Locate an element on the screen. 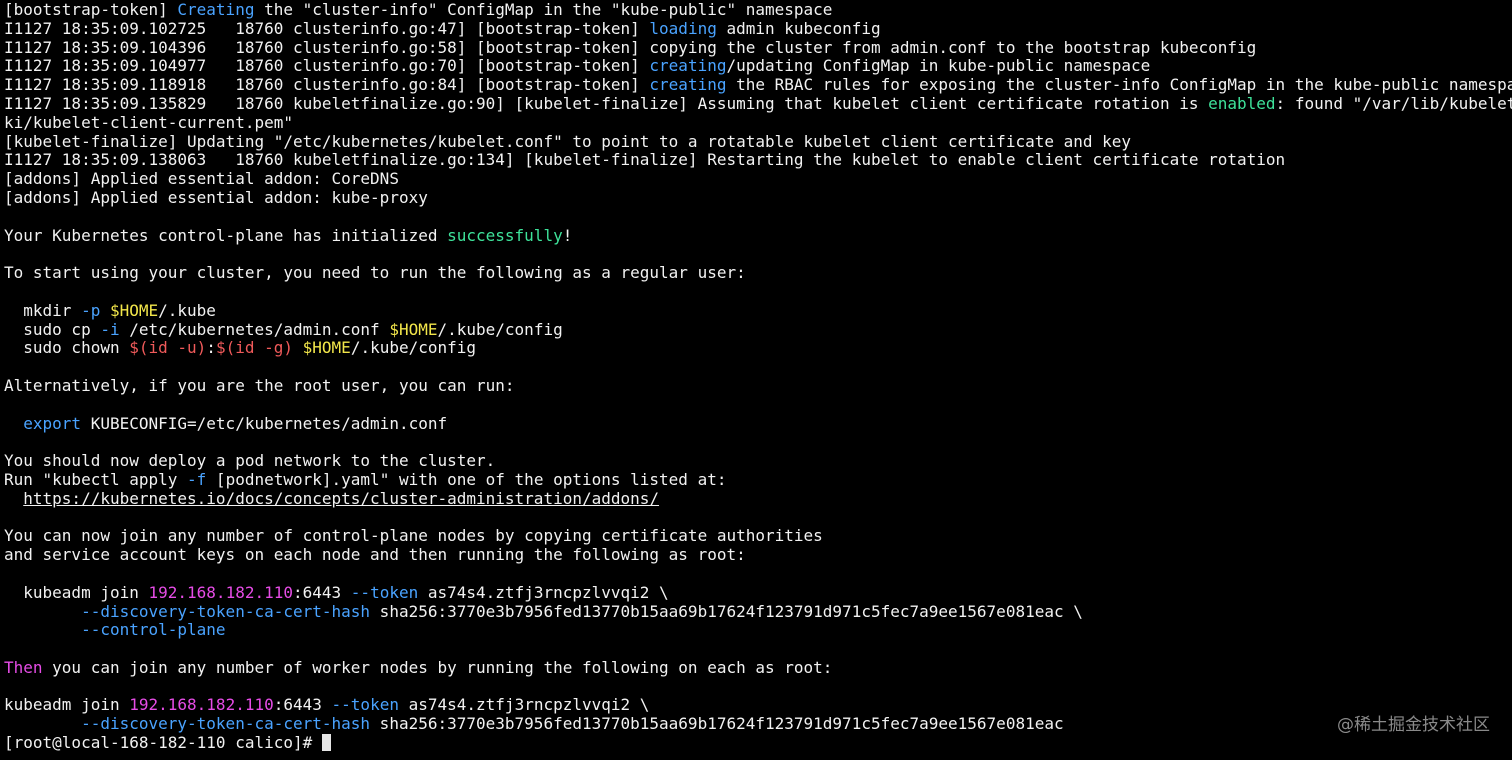 This screenshot has height=760, width=1512. terminal-text-segment: Creating is located at coordinates (216, 9).